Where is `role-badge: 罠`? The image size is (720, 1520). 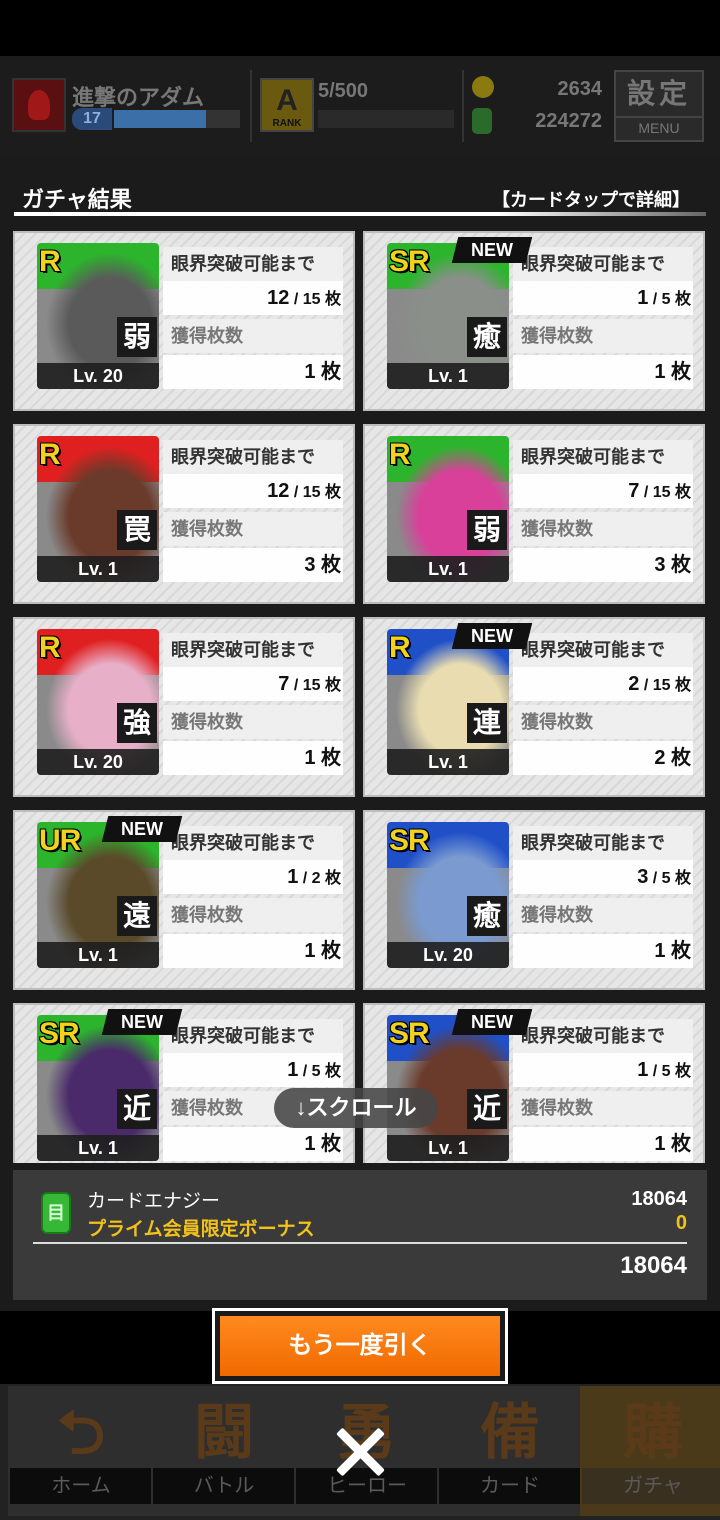 role-badge: 罠 is located at coordinates (137, 530).